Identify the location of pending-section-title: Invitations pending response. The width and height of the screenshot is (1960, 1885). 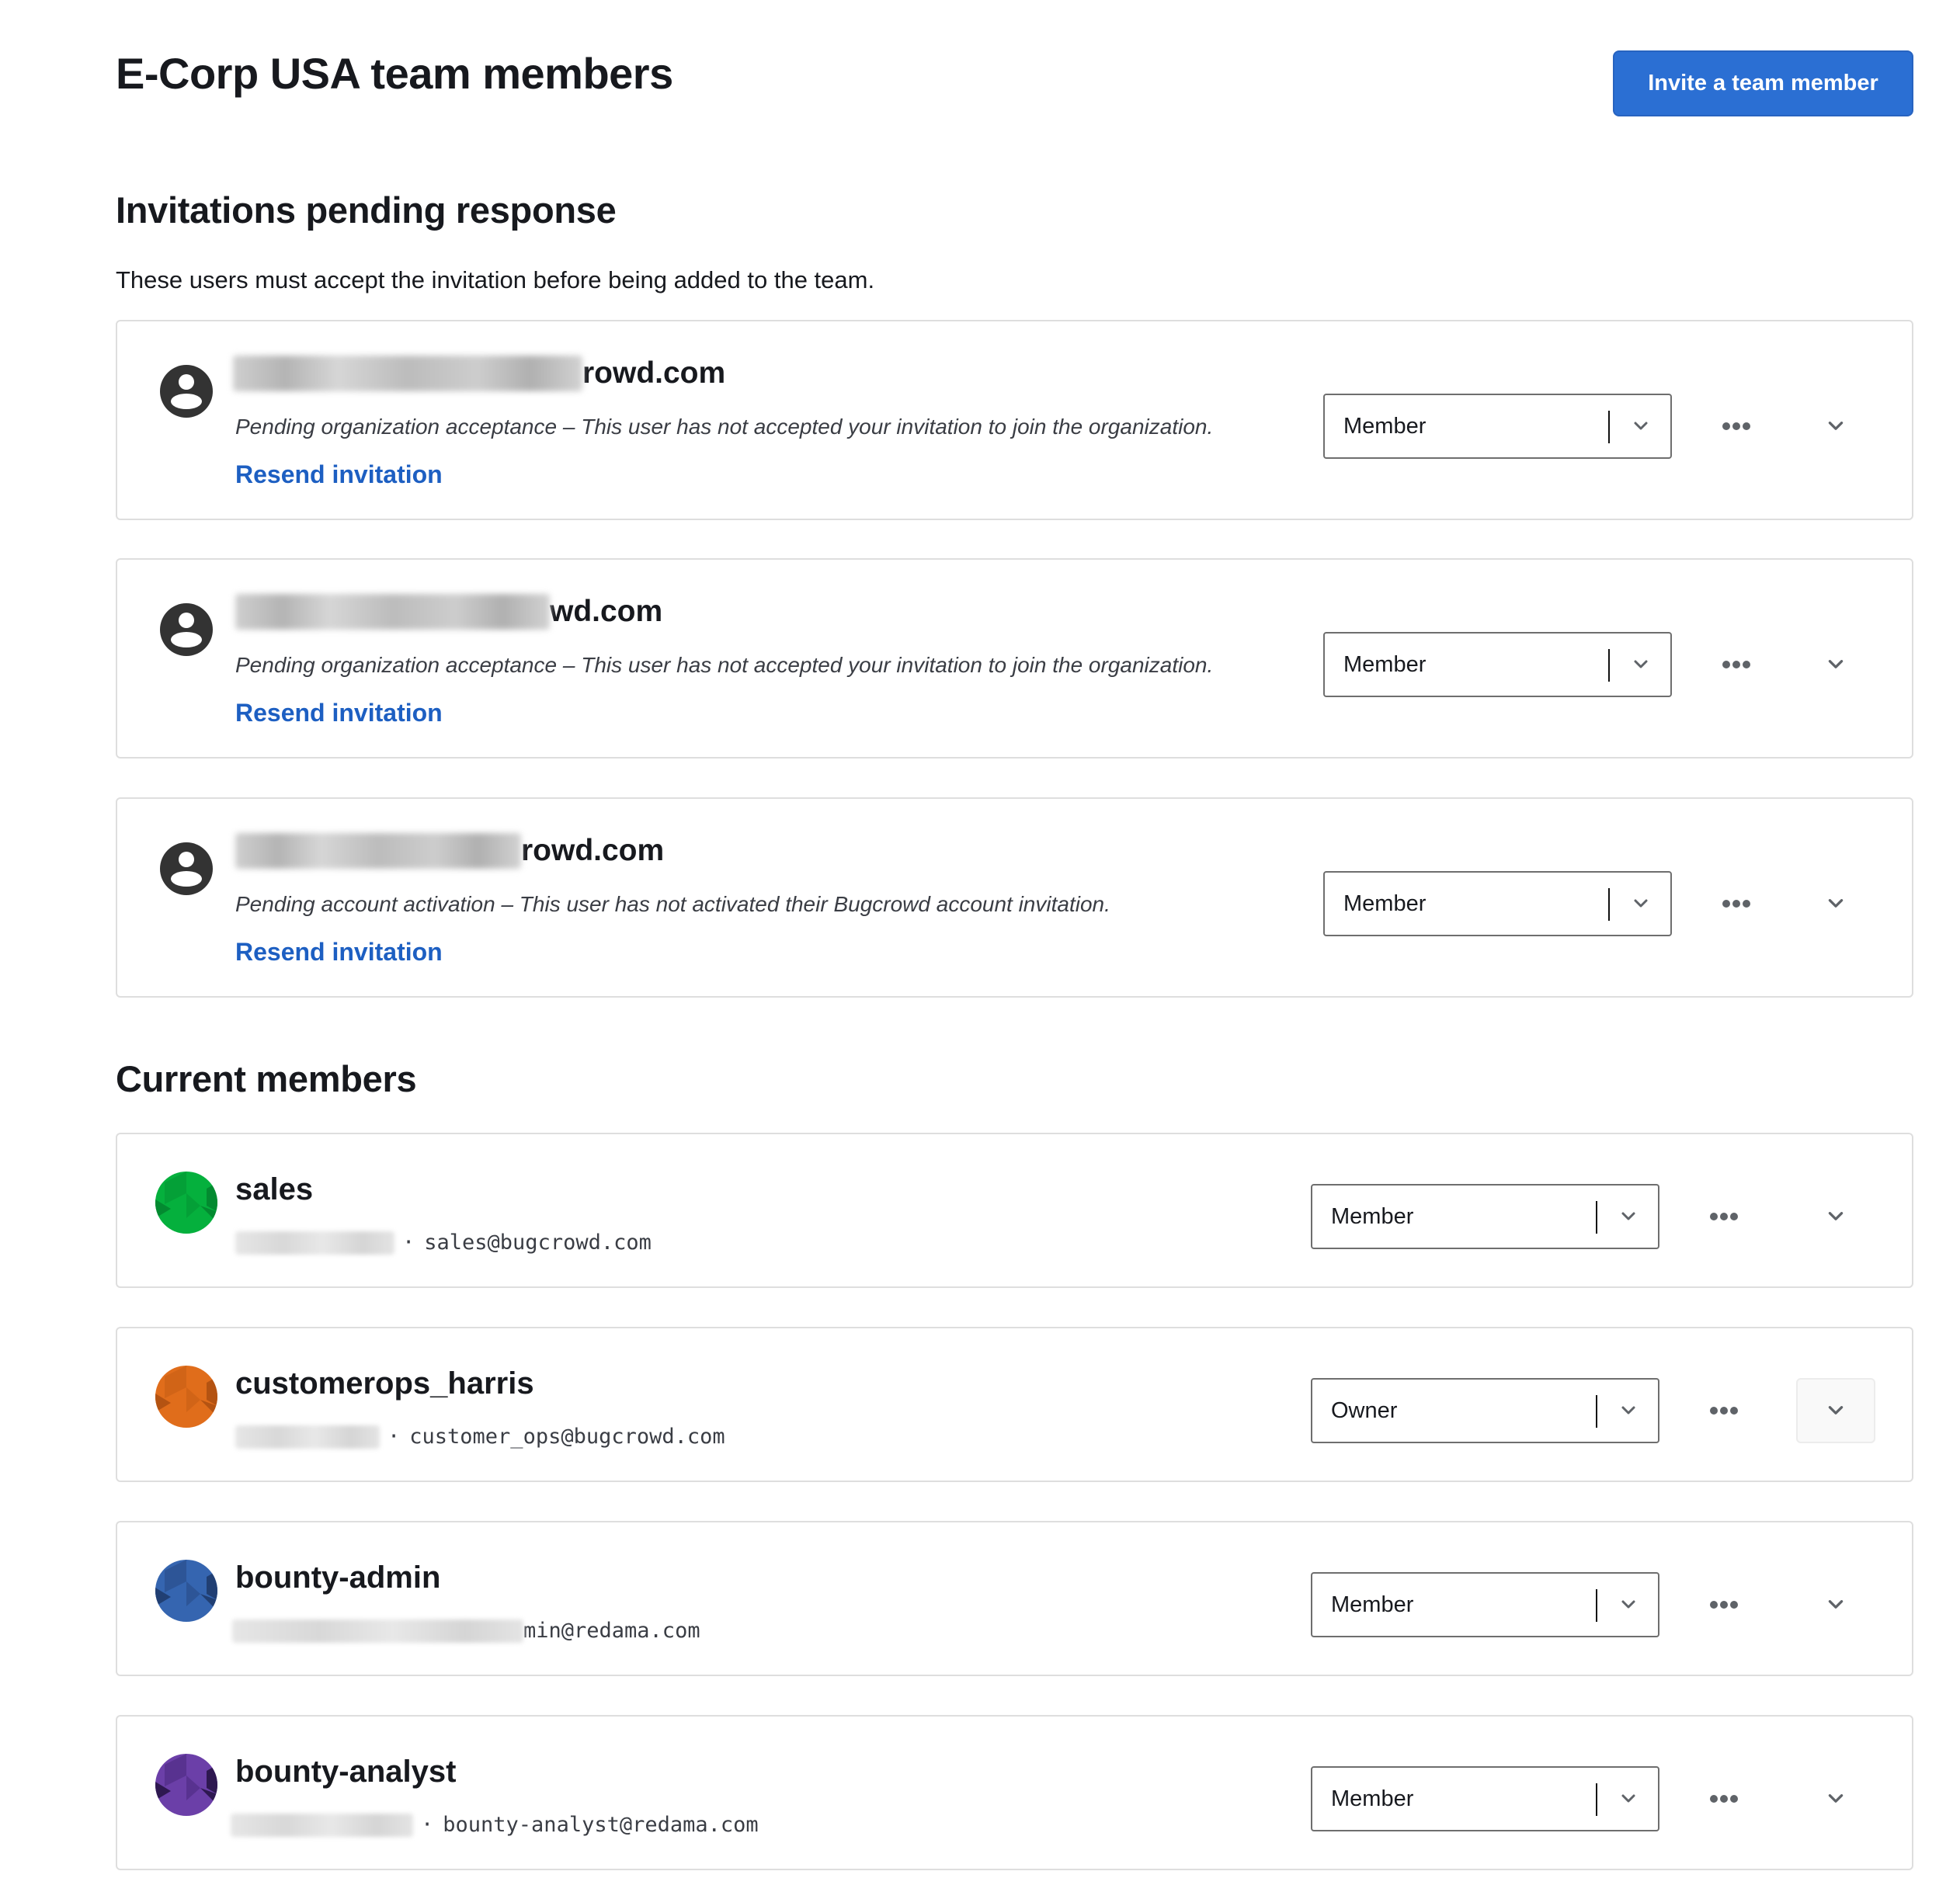
(366, 210).